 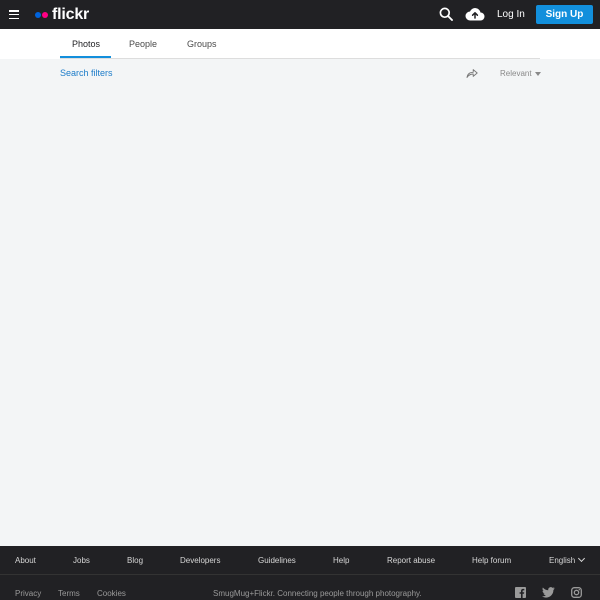 What do you see at coordinates (25, 560) in the screenshot?
I see `footer-link-about: About` at bounding box center [25, 560].